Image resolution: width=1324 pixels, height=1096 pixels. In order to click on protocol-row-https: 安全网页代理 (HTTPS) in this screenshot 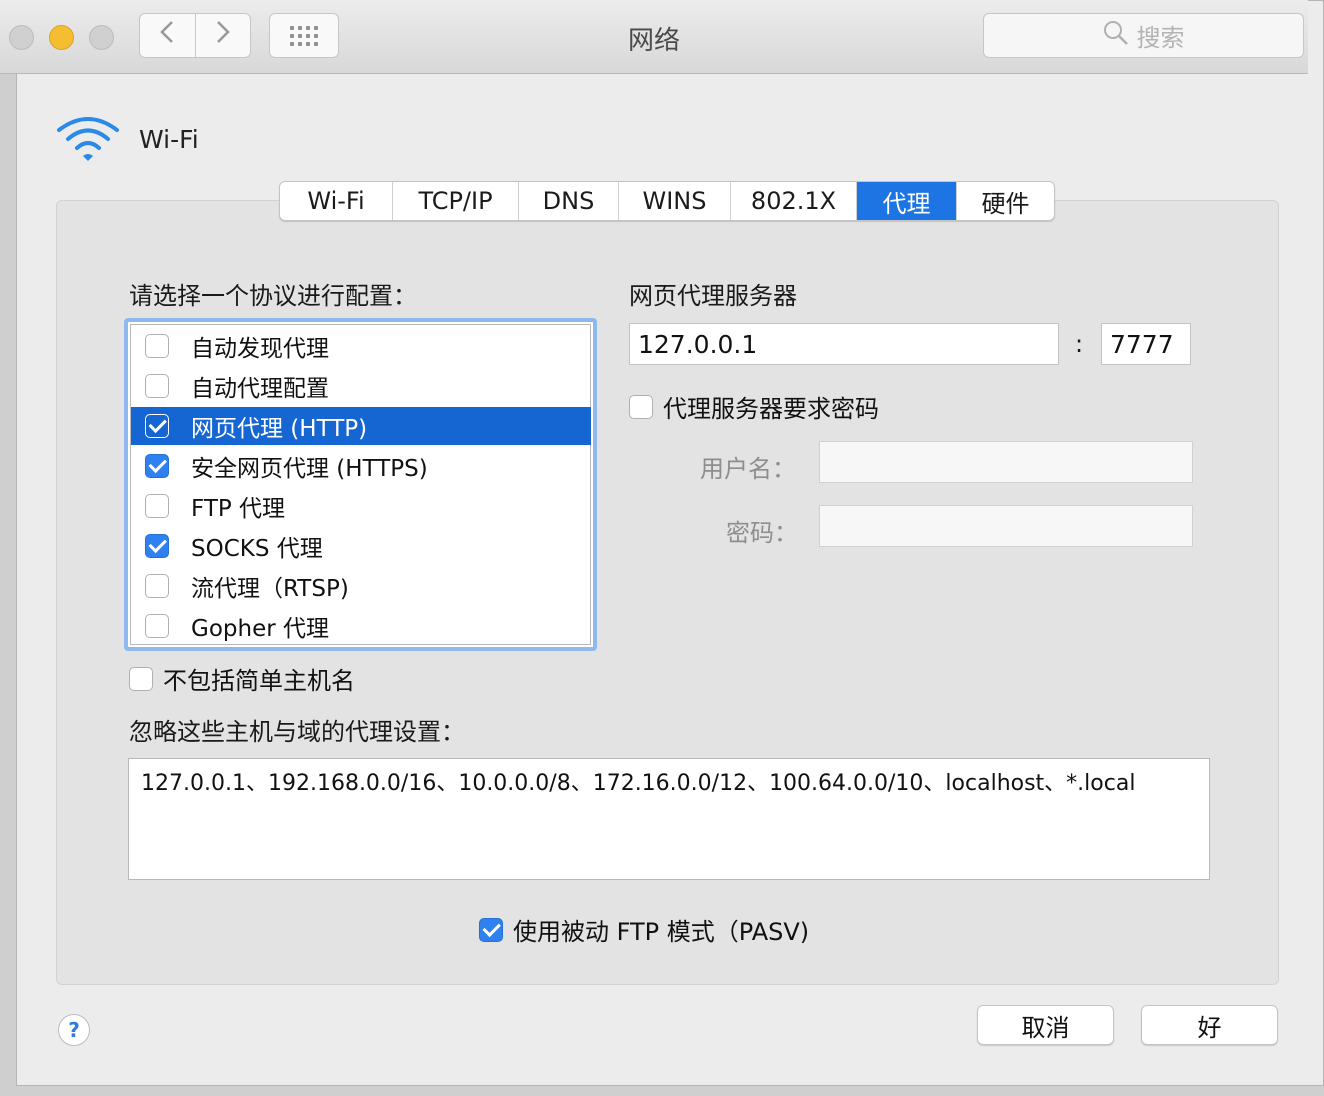, I will do `click(361, 466)`.